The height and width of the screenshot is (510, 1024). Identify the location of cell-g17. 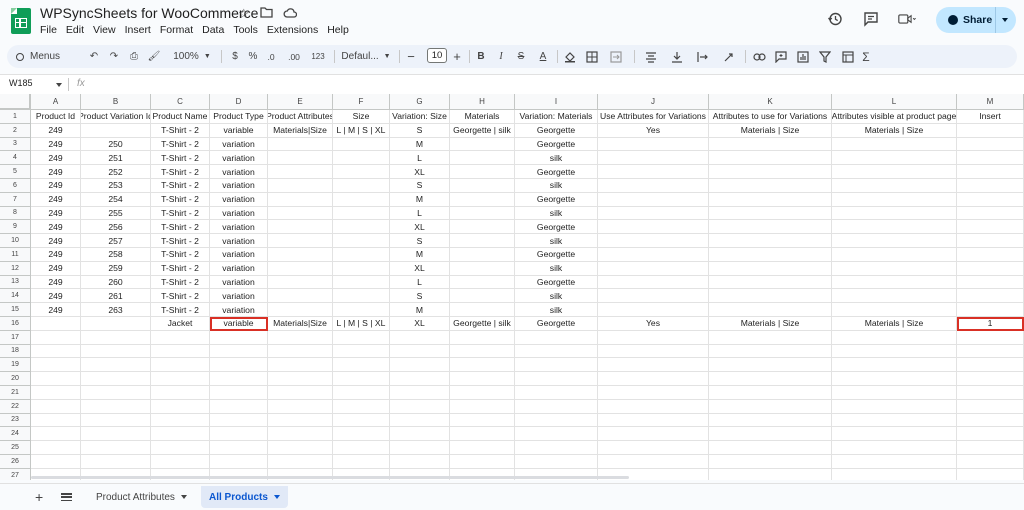
(420, 337).